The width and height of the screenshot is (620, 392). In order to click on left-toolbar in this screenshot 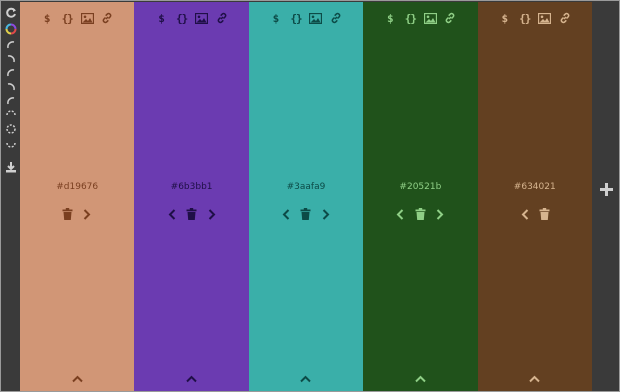, I will do `click(11, 196)`.